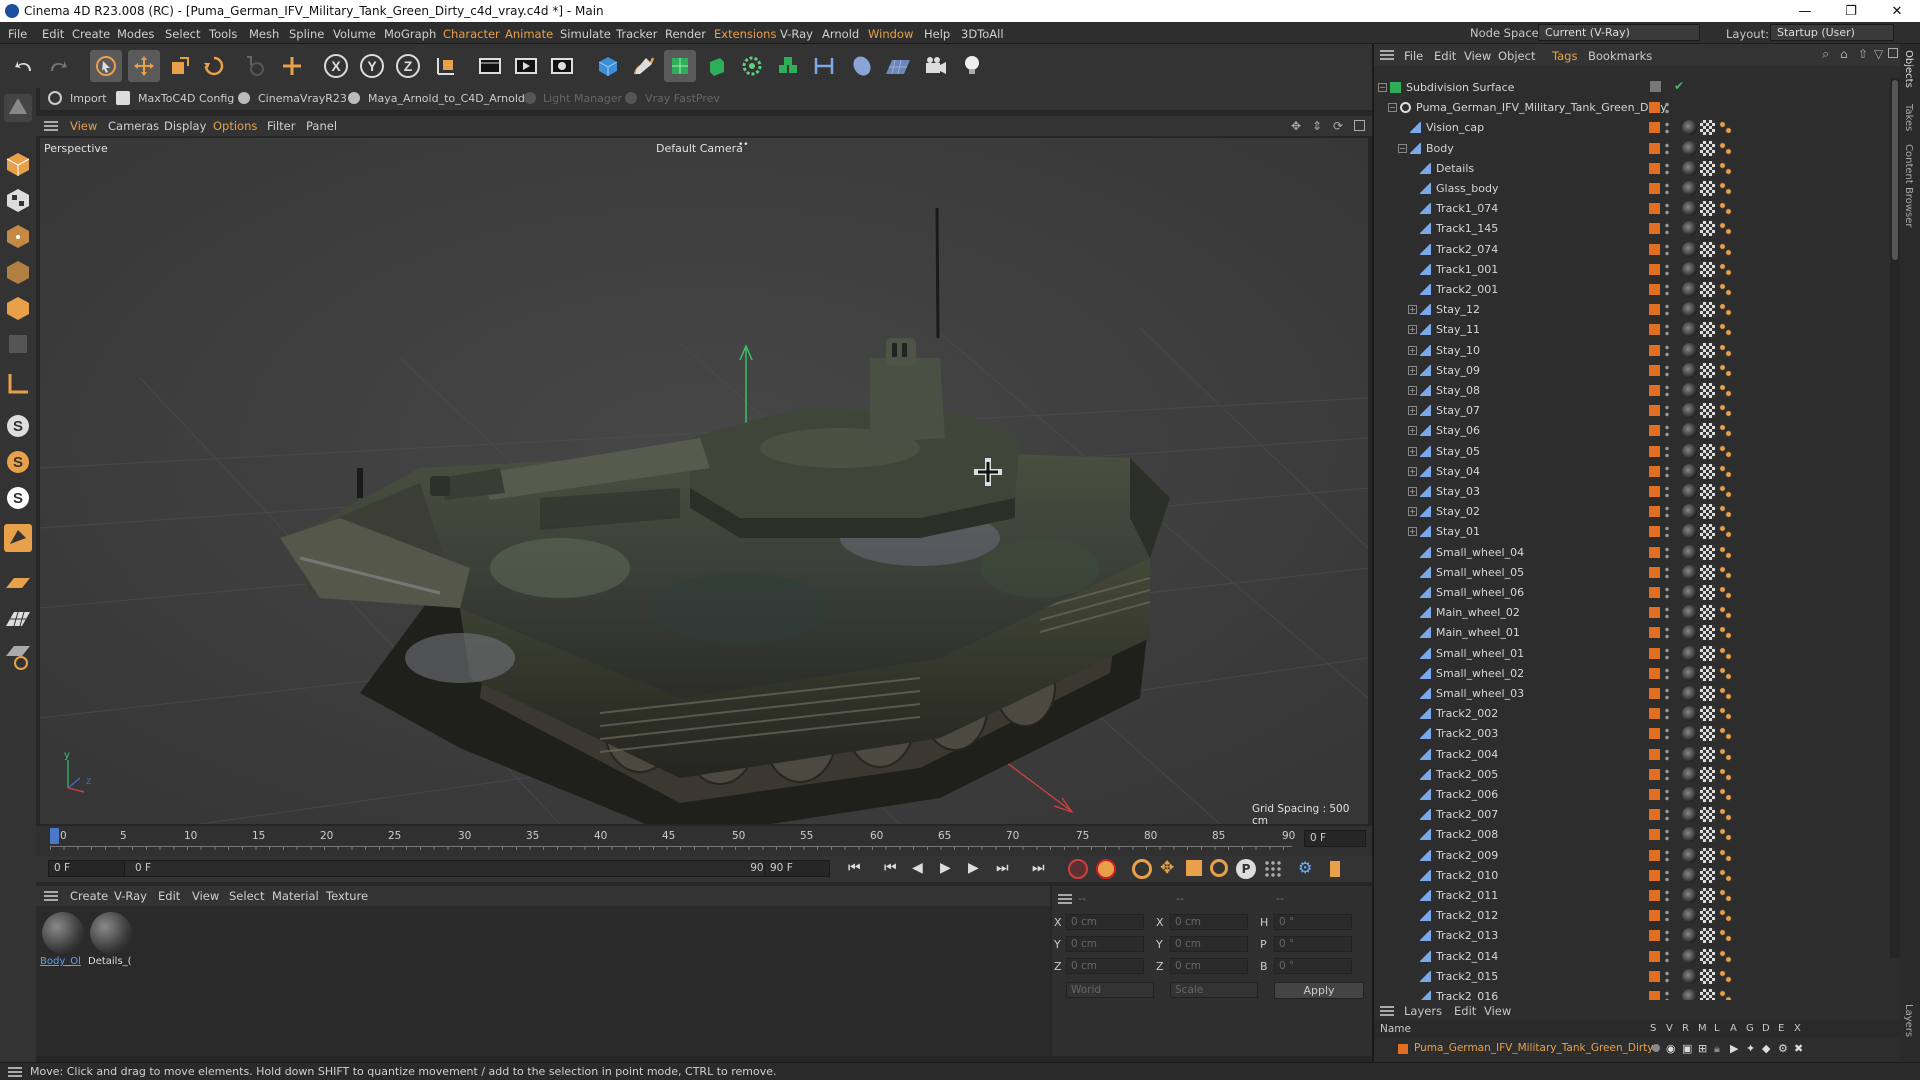 This screenshot has width=1920, height=1080. What do you see at coordinates (1467, 208) in the screenshot?
I see `object-name: Track1_074` at bounding box center [1467, 208].